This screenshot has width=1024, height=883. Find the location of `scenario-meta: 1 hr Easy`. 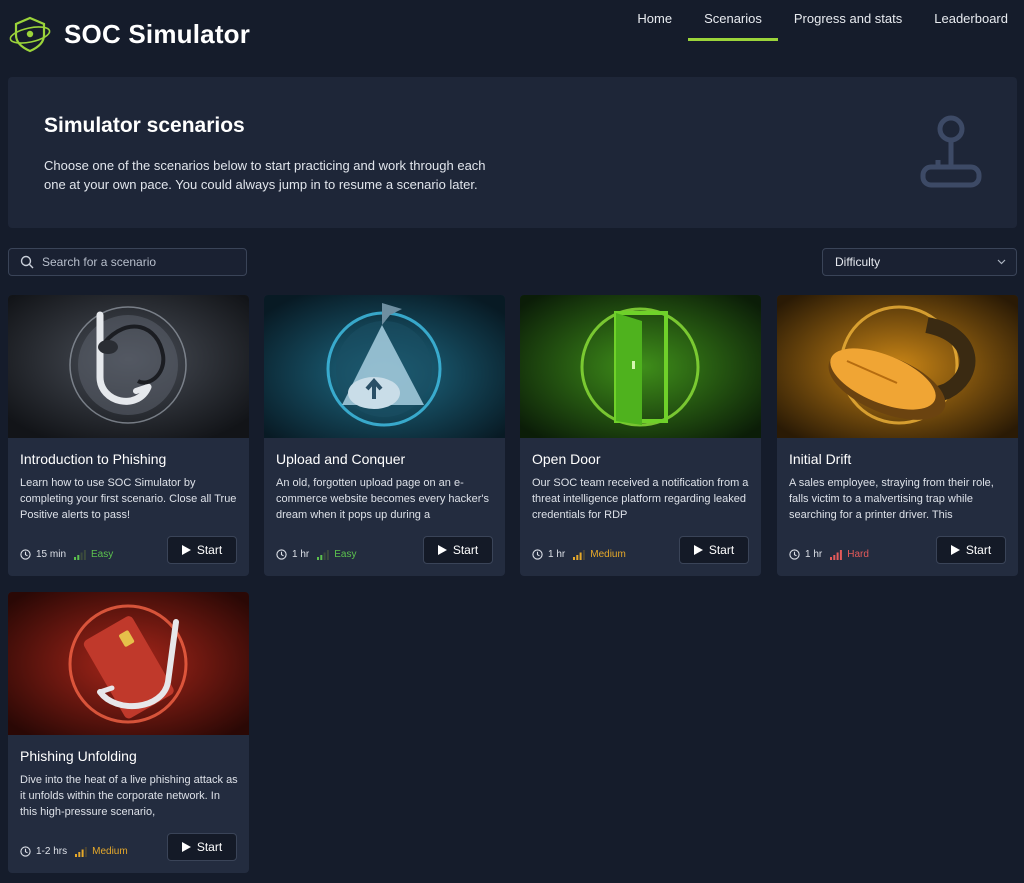

scenario-meta: 1 hr Easy is located at coordinates (316, 554).